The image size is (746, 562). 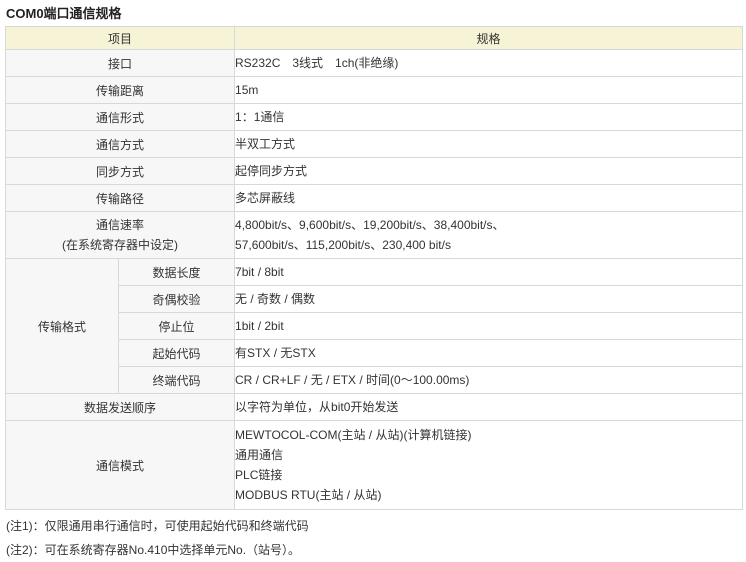 What do you see at coordinates (489, 326) in the screenshot?
I see `sub-value-stop-bit: 1bit / 2bit` at bounding box center [489, 326].